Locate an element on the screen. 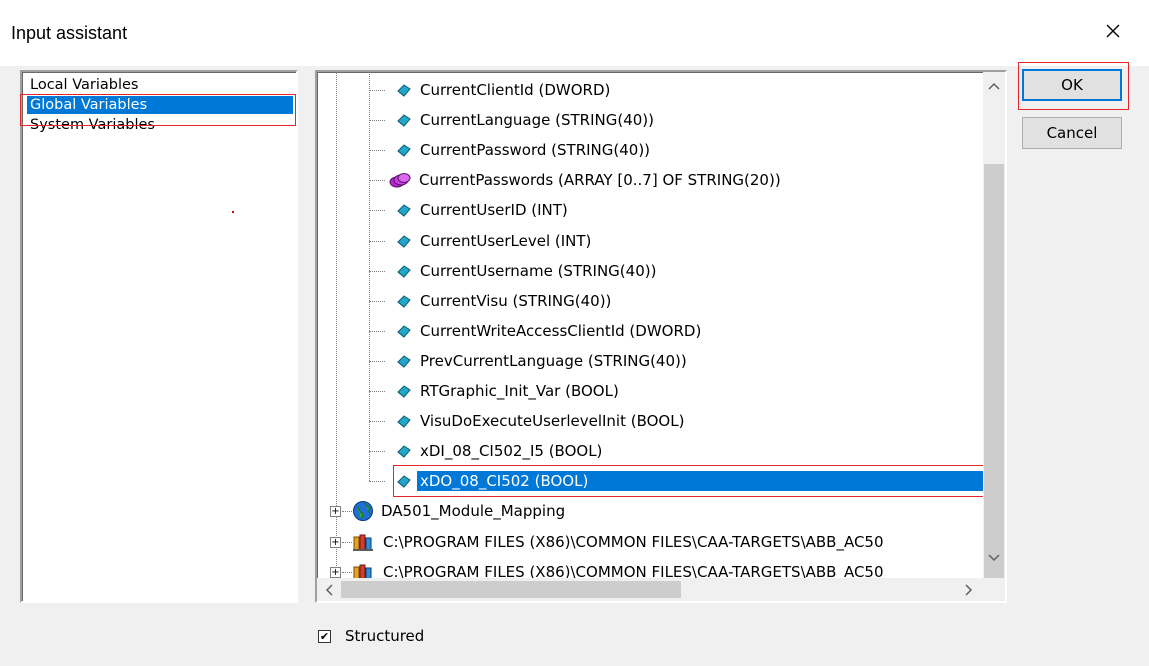  tree-row-label: VisuDoExecuteUserlevelInit (BOOL) is located at coordinates (552, 421).